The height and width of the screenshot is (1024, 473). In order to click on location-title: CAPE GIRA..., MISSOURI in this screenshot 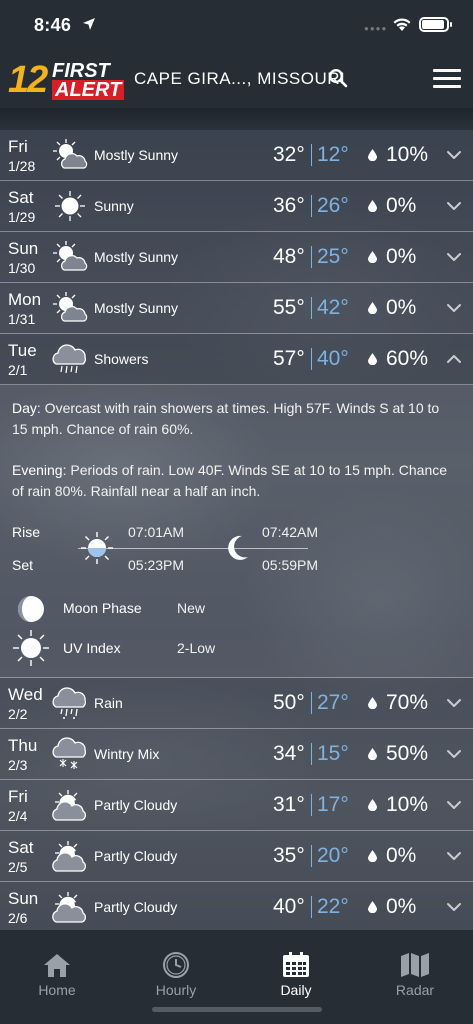, I will do `click(239, 79)`.